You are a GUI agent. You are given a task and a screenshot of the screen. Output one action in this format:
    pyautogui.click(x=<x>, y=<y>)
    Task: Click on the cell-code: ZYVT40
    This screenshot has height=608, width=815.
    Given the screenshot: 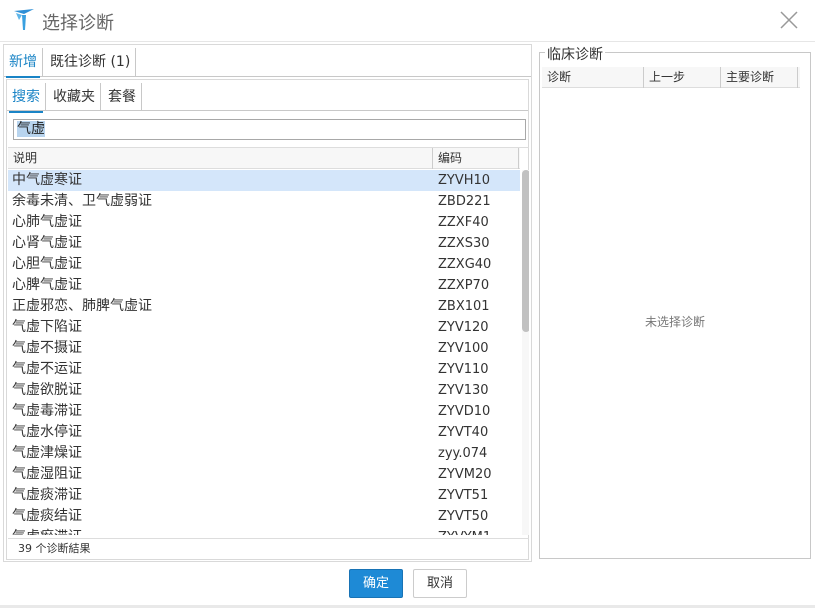 What is the action you would take?
    pyautogui.click(x=463, y=432)
    